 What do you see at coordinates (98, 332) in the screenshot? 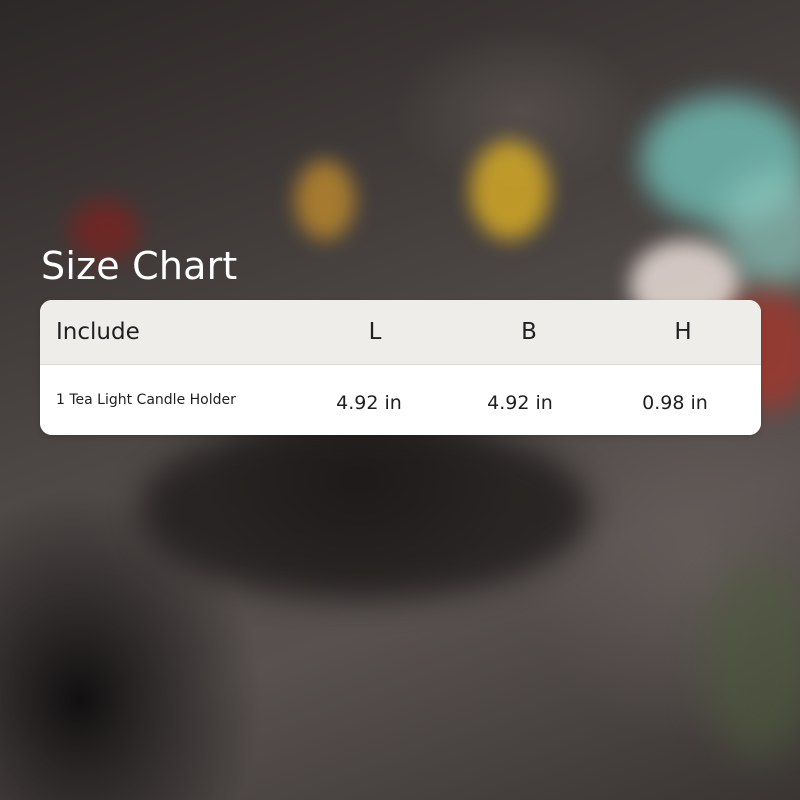
I see `header-include: Include` at bounding box center [98, 332].